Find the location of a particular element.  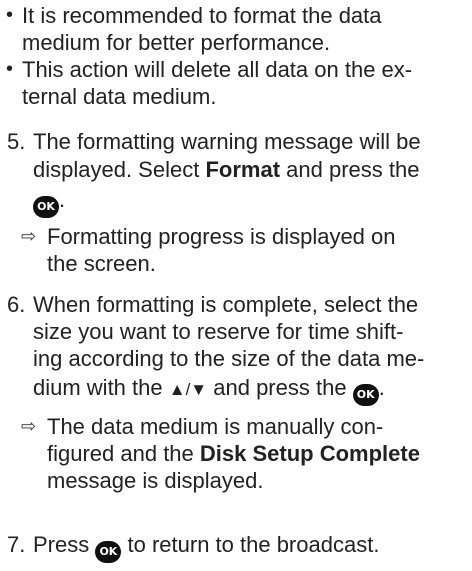

bullet-text: It is recommended to format the data is located at coordinates (202, 15).